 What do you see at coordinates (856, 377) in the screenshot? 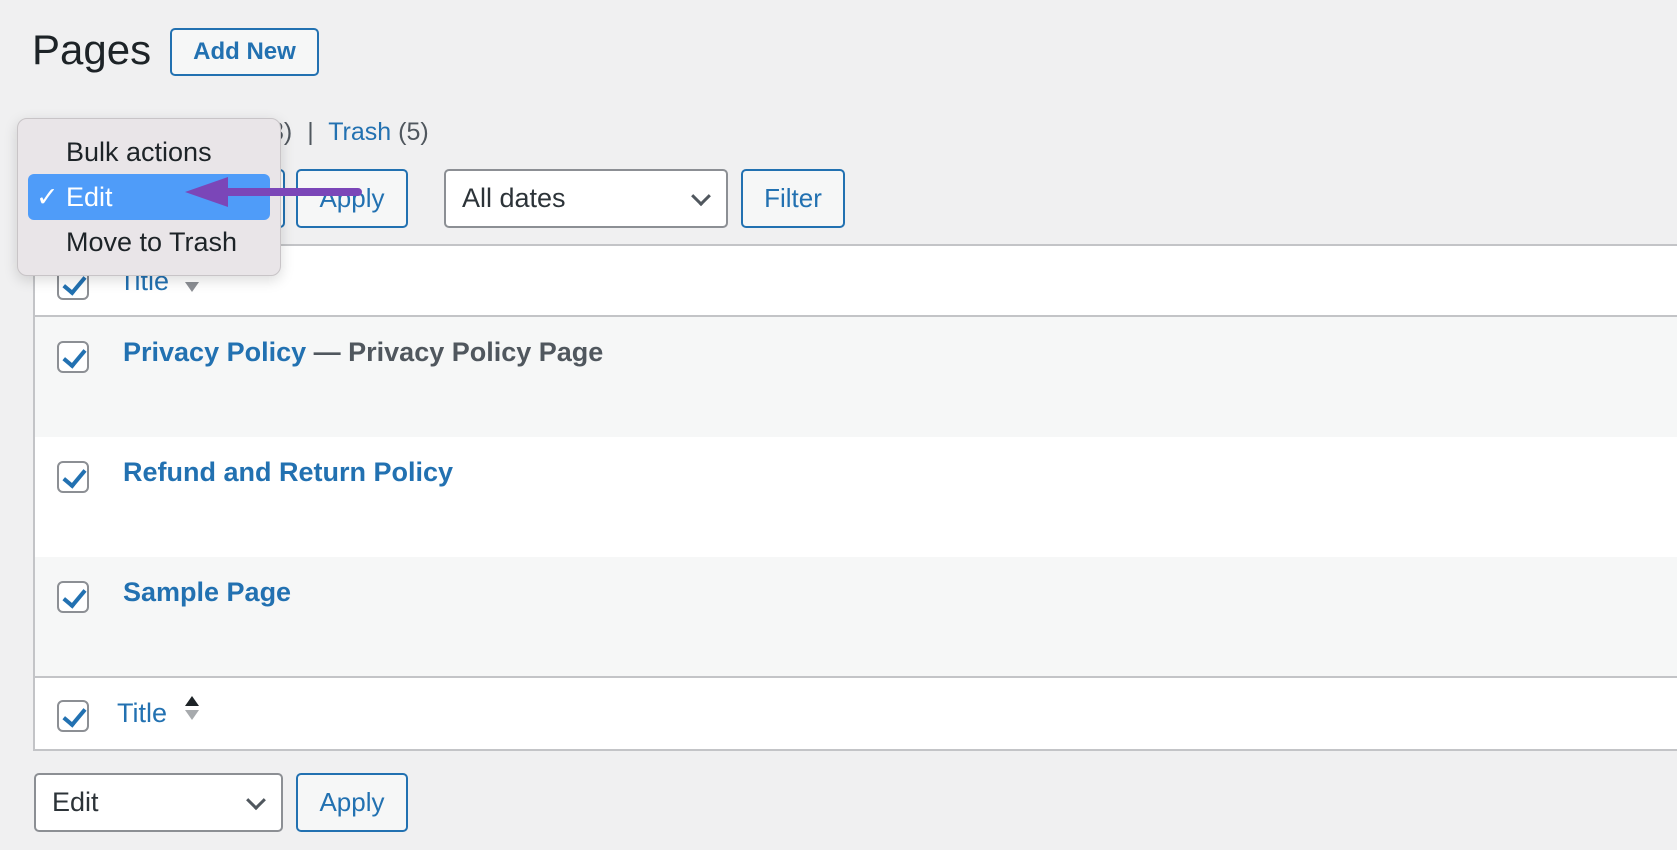
I see `table-row: Privacy Policy — Privacy Policy Page` at bounding box center [856, 377].